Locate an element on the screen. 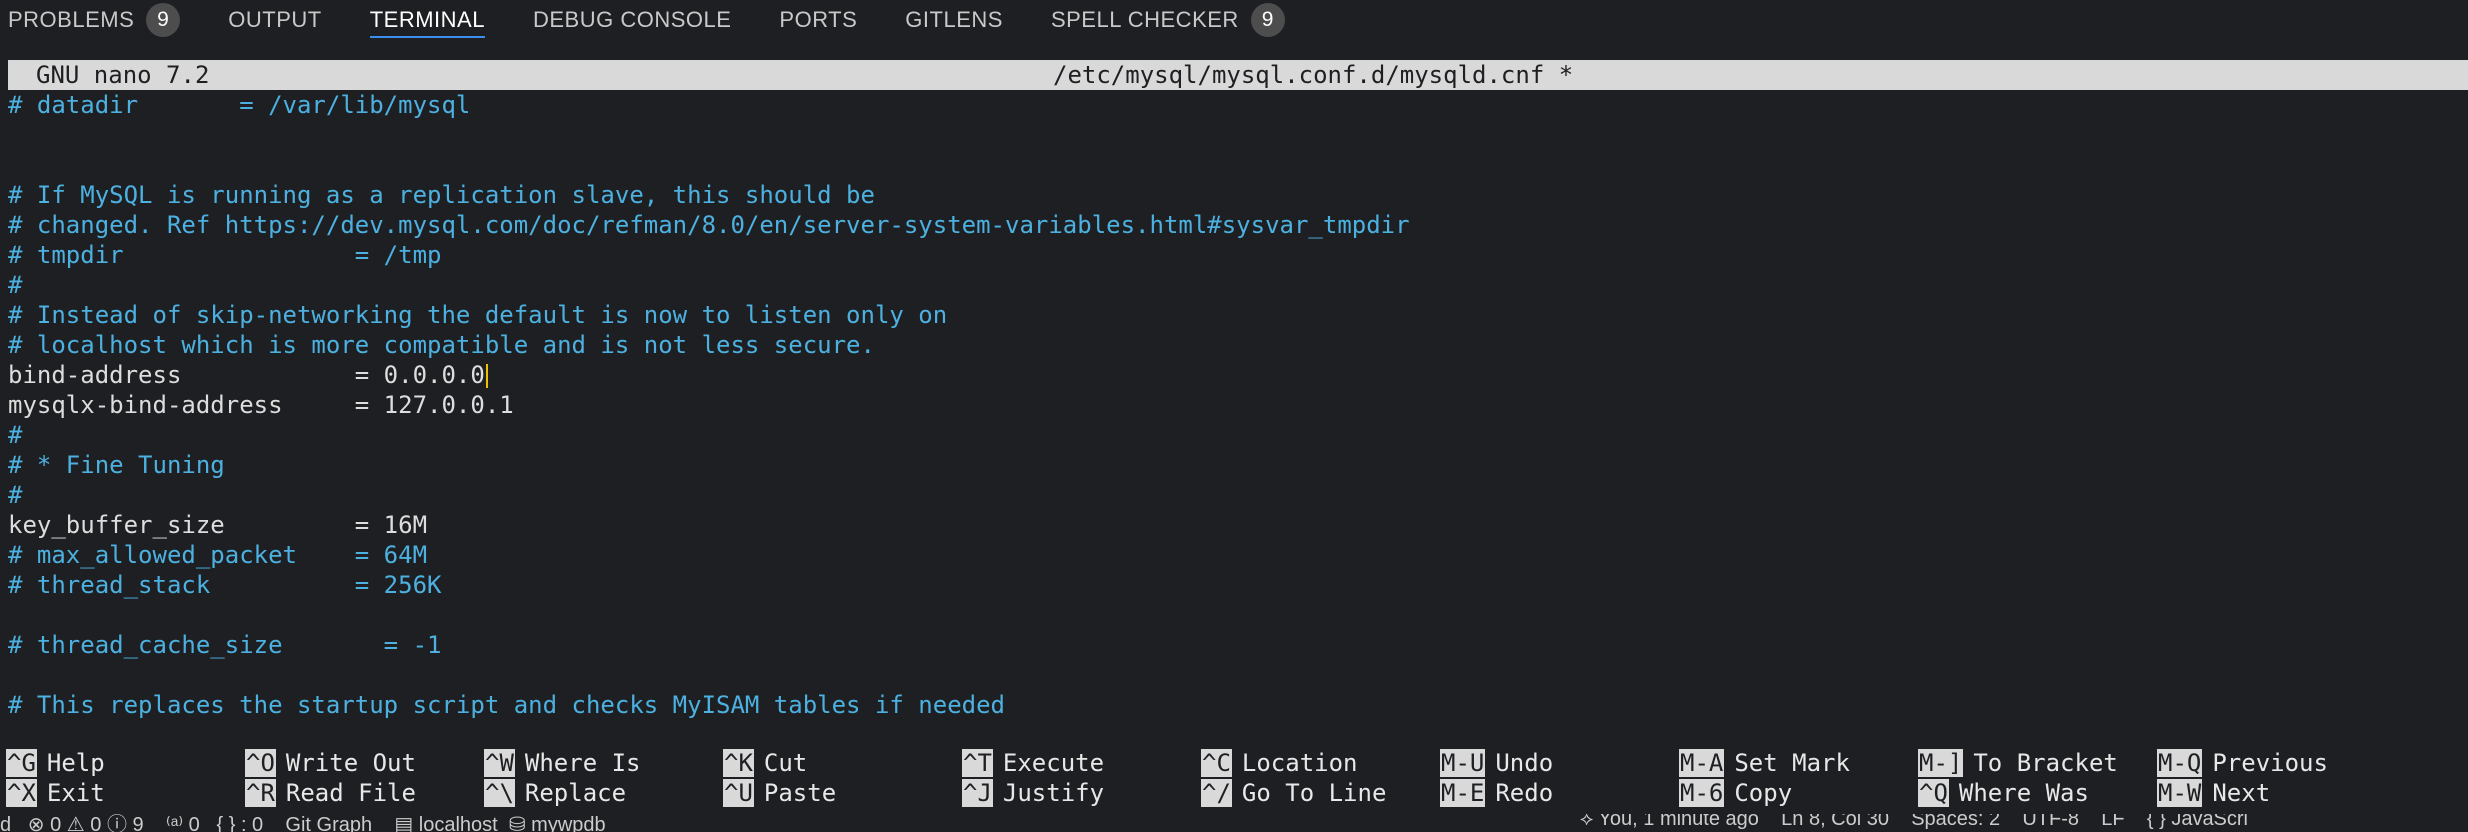 The height and width of the screenshot is (832, 2468). shortcut-key: ^G is located at coordinates (21, 763).